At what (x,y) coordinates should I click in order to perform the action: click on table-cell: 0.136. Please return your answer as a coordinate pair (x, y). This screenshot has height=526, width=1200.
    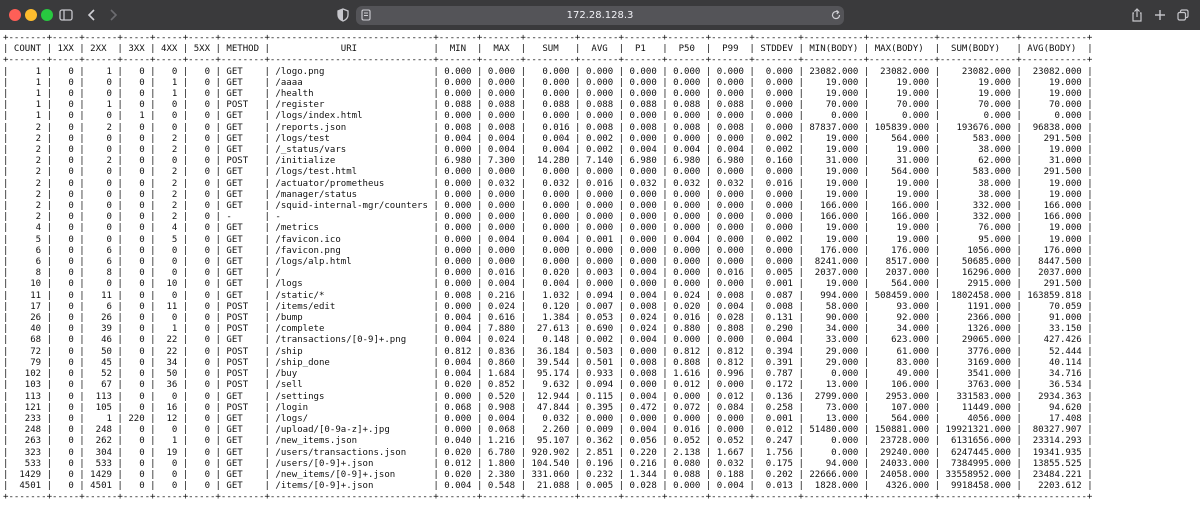
    Looking at the image, I should click on (776, 396).